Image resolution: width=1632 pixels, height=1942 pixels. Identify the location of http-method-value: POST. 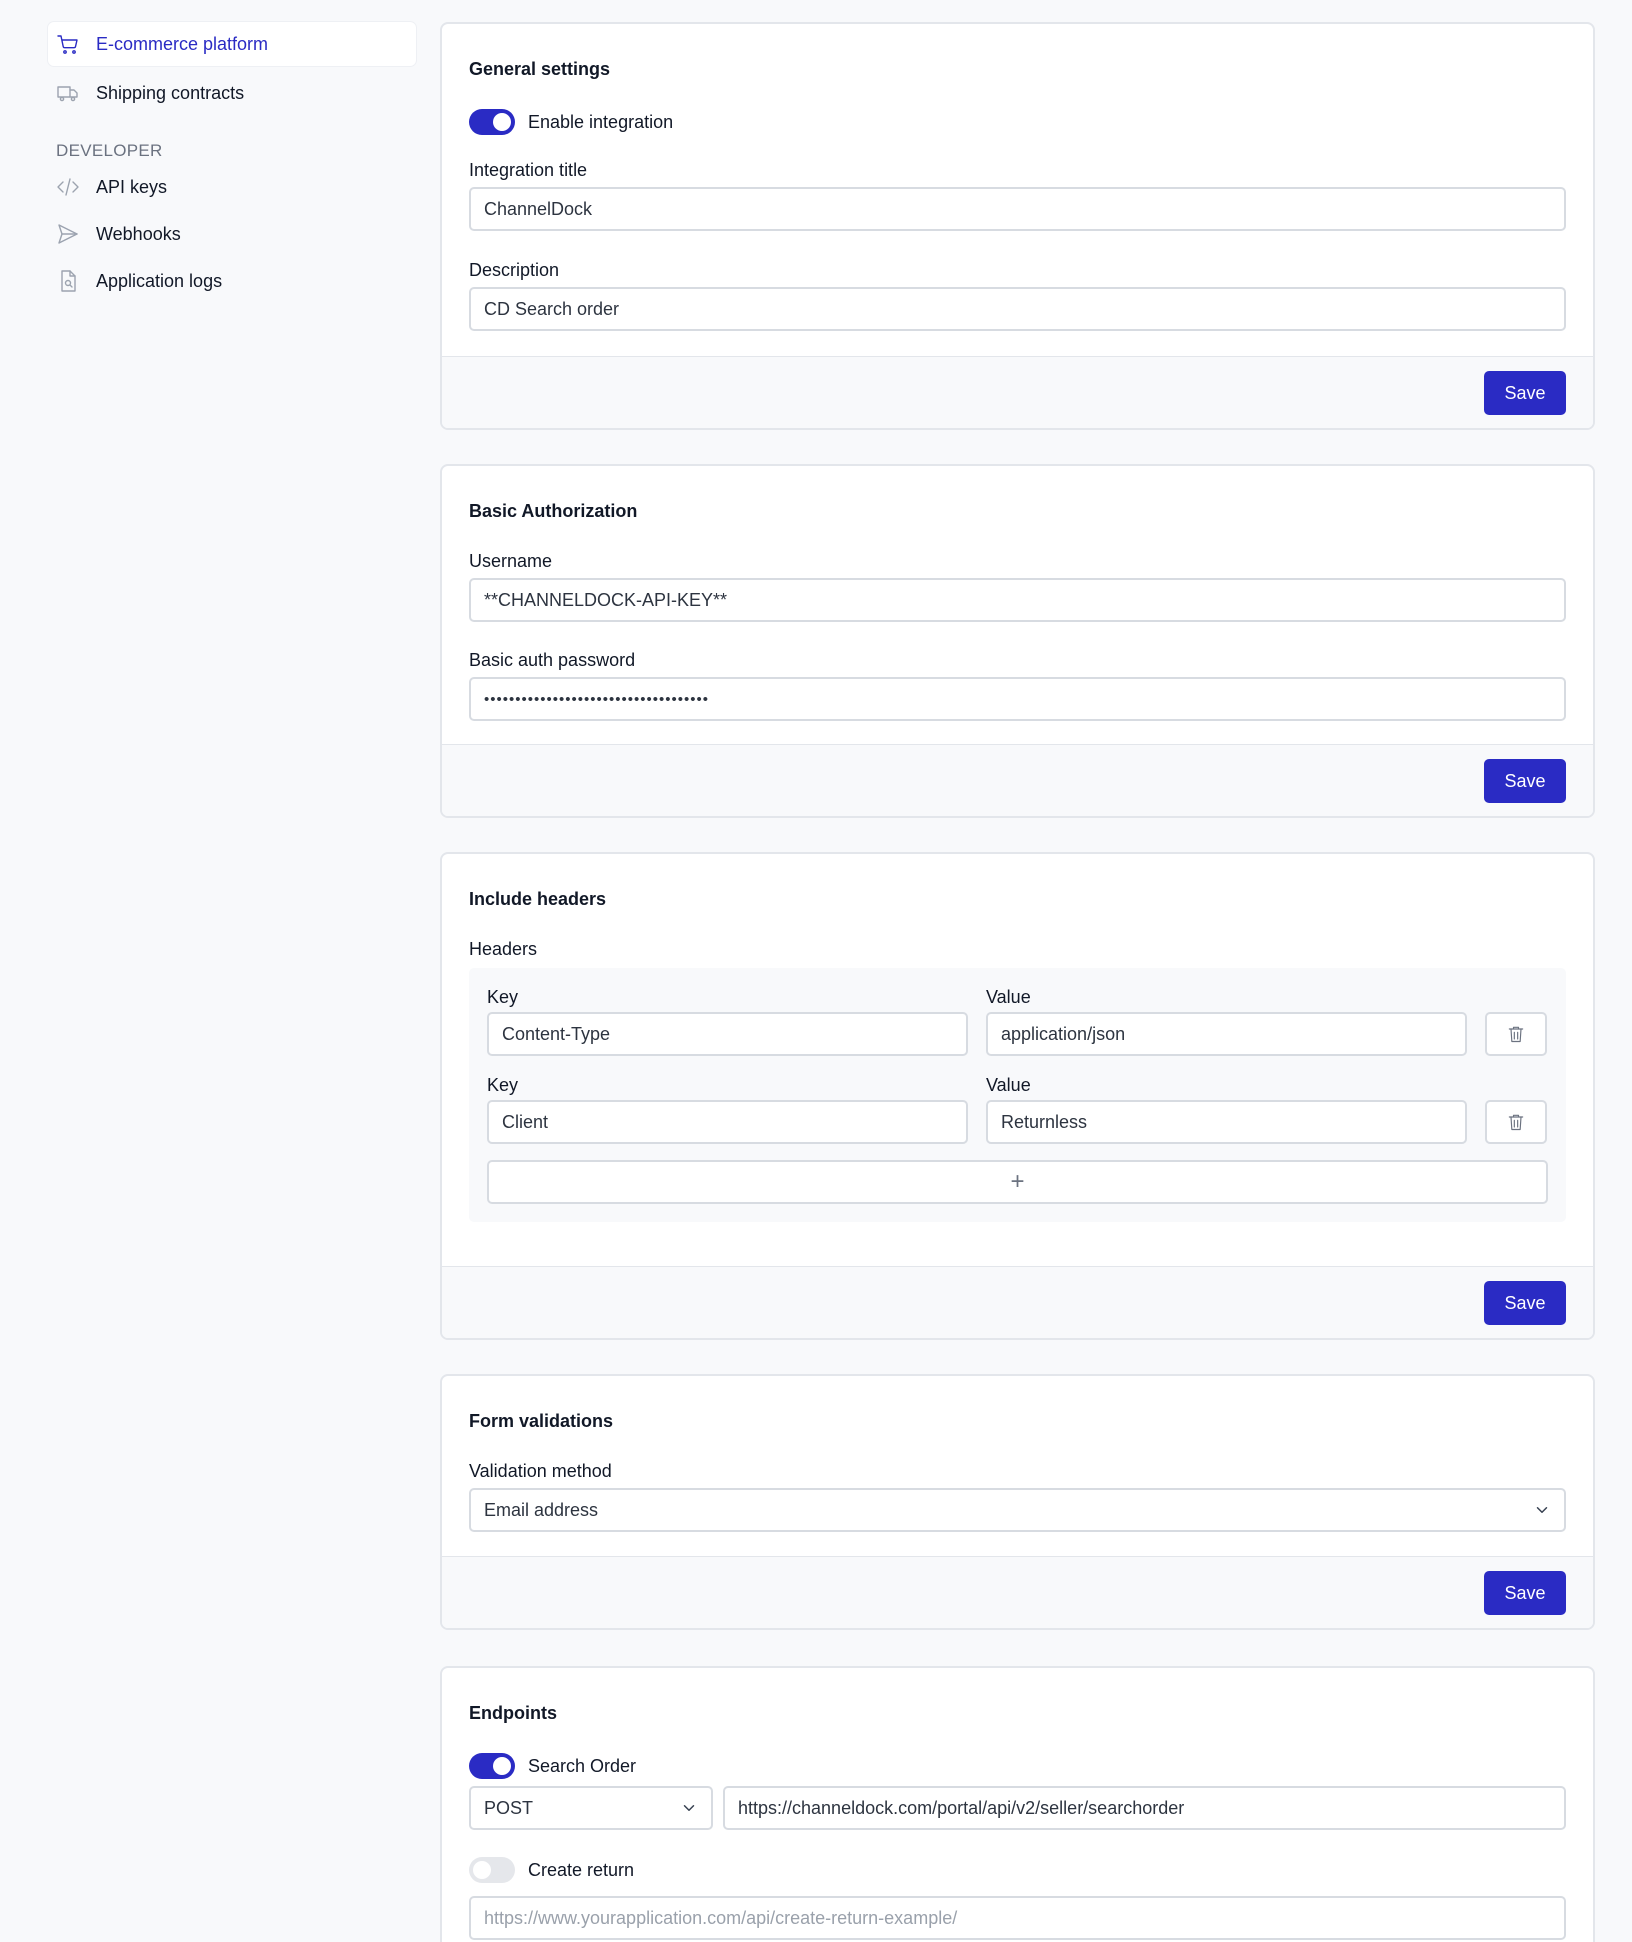
(509, 1807).